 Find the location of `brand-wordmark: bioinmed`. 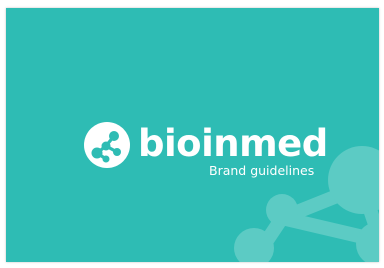

brand-wordmark: bioinmed is located at coordinates (233, 143).